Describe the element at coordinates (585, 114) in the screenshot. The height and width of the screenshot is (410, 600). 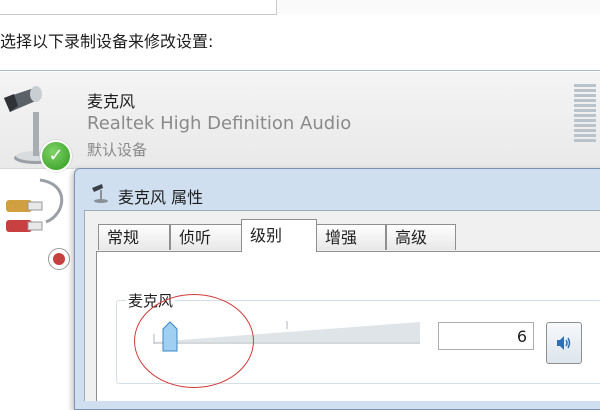
I see `level-meter` at that location.